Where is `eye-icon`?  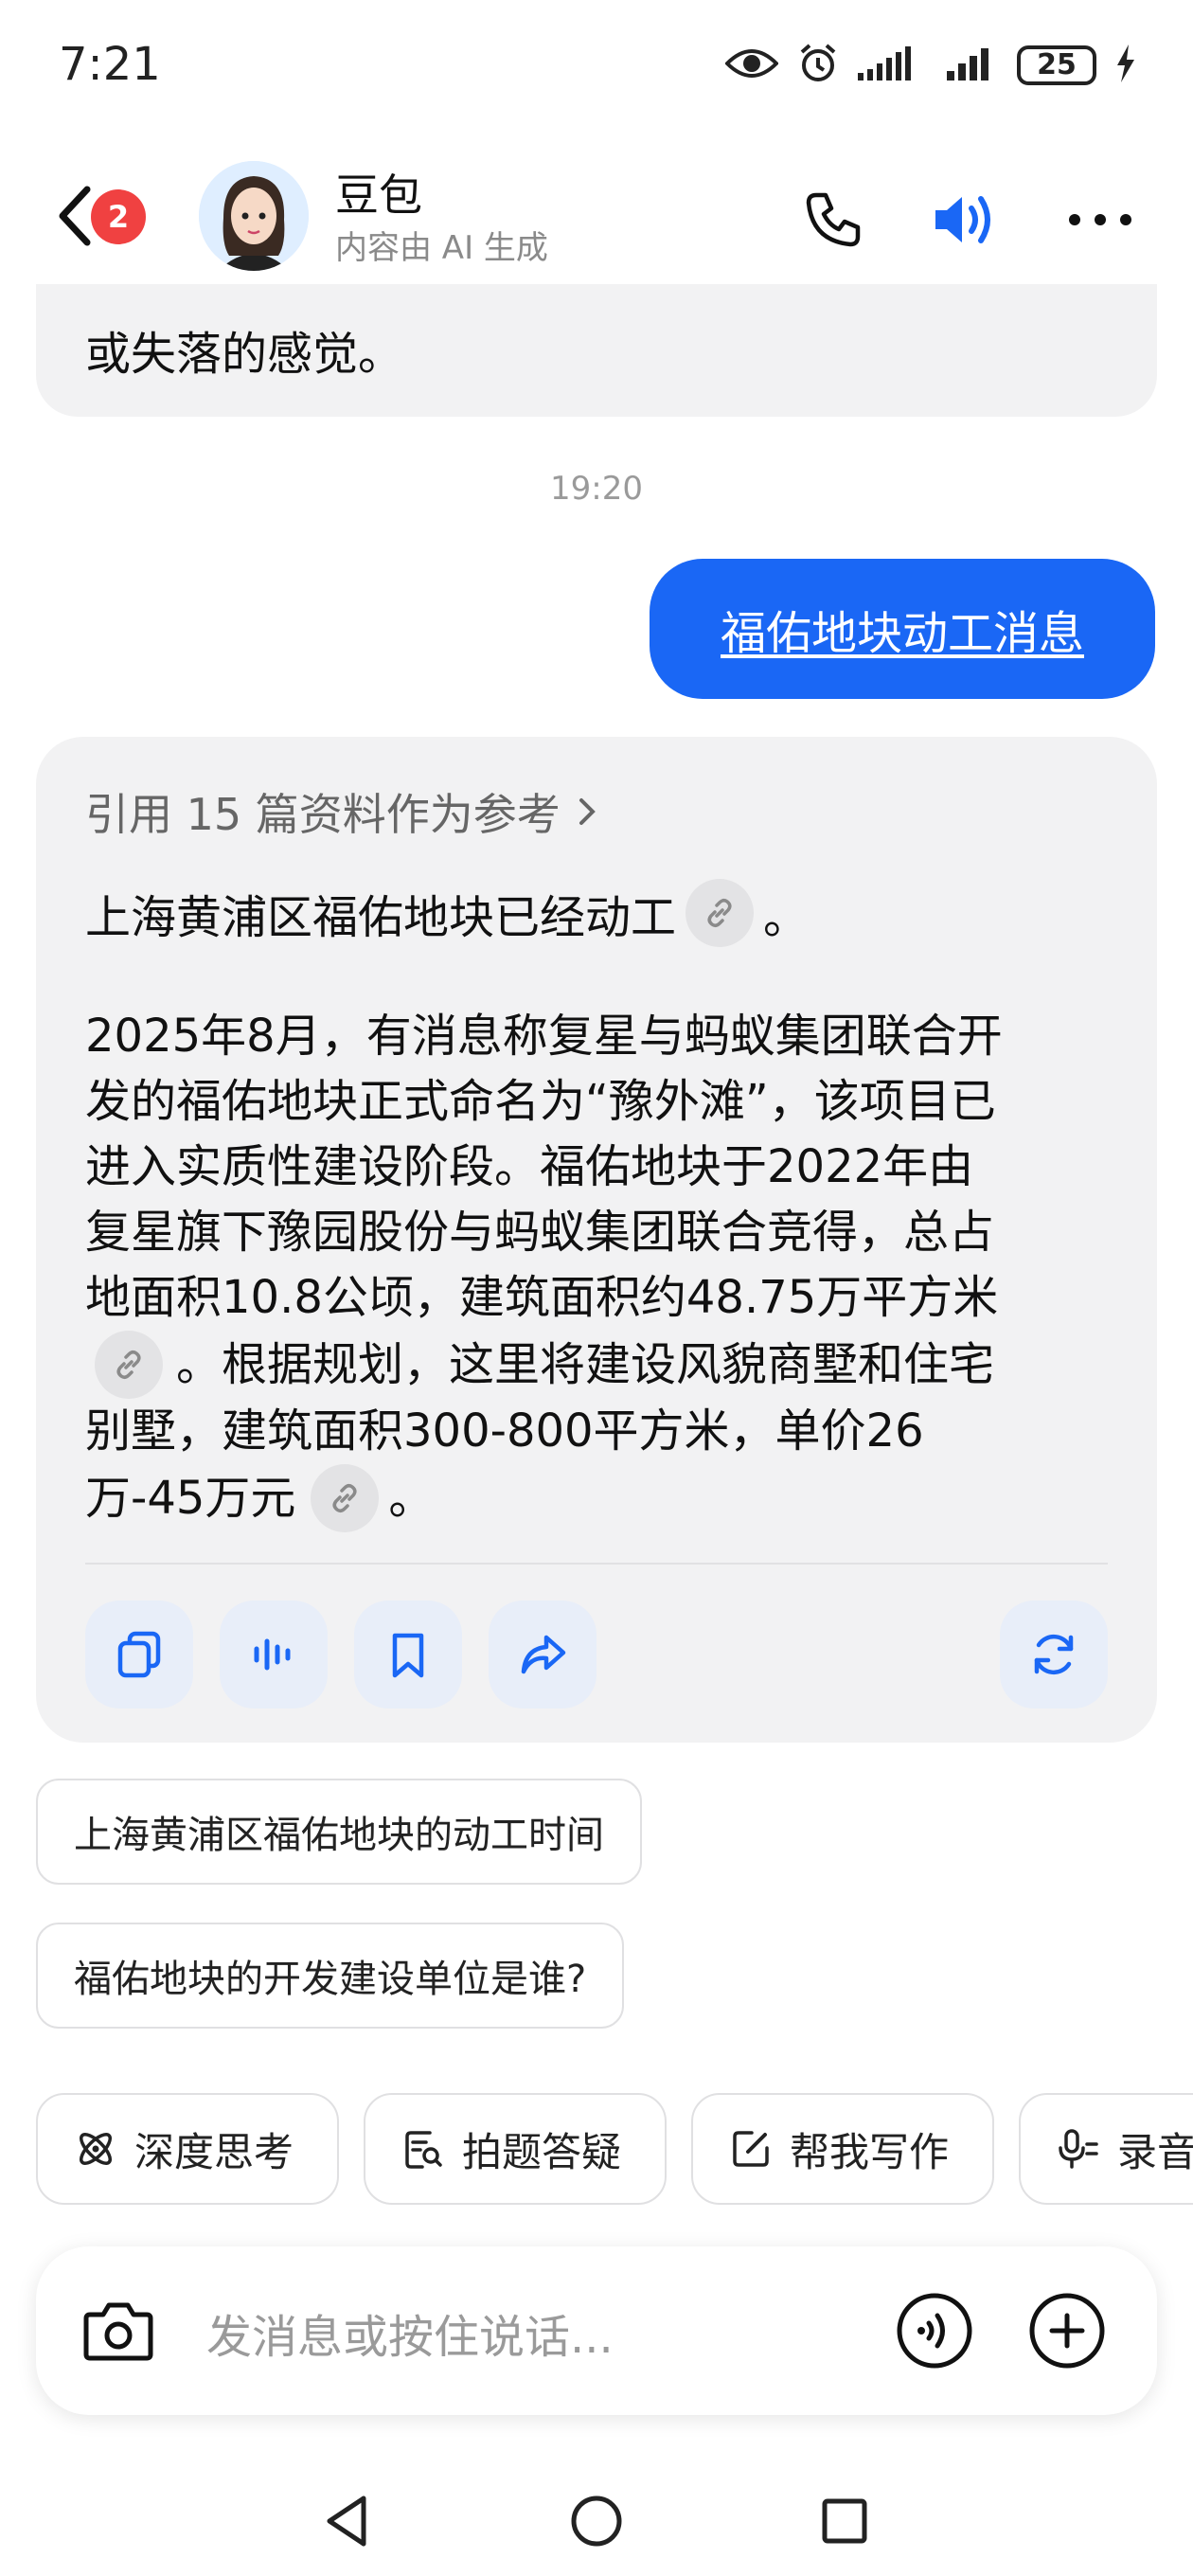
eye-icon is located at coordinates (751, 65).